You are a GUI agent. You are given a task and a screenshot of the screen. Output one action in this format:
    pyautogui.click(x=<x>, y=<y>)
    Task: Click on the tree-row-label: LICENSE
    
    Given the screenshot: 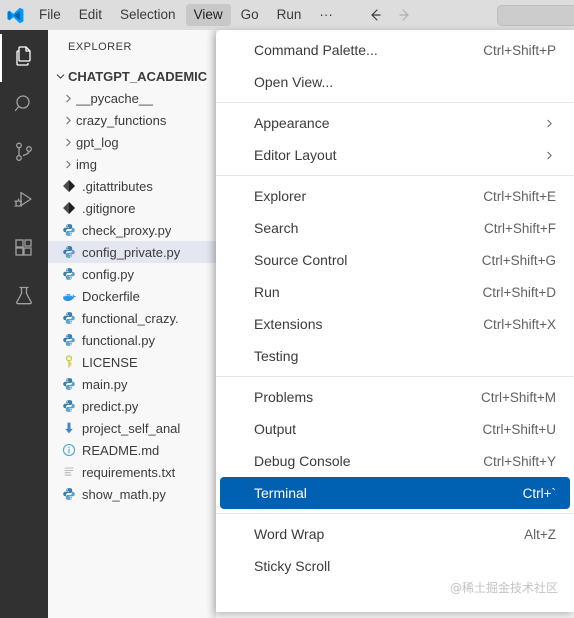 What is the action you would take?
    pyautogui.click(x=110, y=362)
    